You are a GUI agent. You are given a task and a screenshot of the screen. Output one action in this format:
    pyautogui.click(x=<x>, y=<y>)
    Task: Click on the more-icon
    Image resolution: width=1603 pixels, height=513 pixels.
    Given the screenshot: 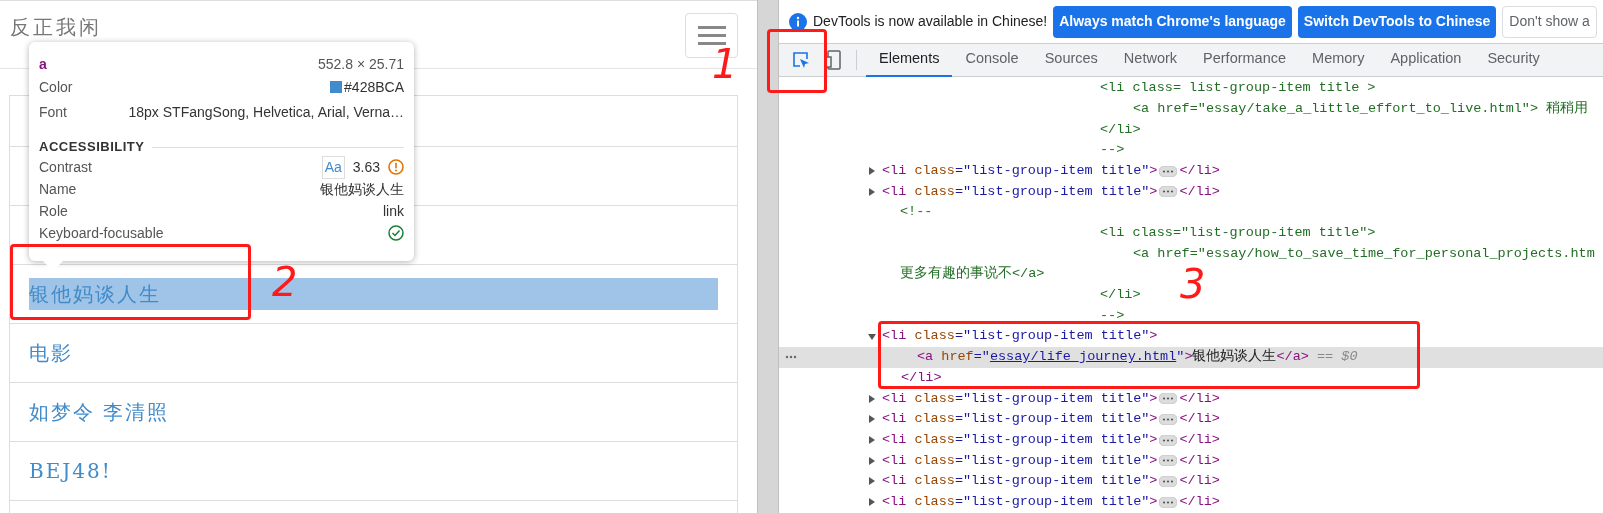 What is the action you would take?
    pyautogui.click(x=791, y=357)
    